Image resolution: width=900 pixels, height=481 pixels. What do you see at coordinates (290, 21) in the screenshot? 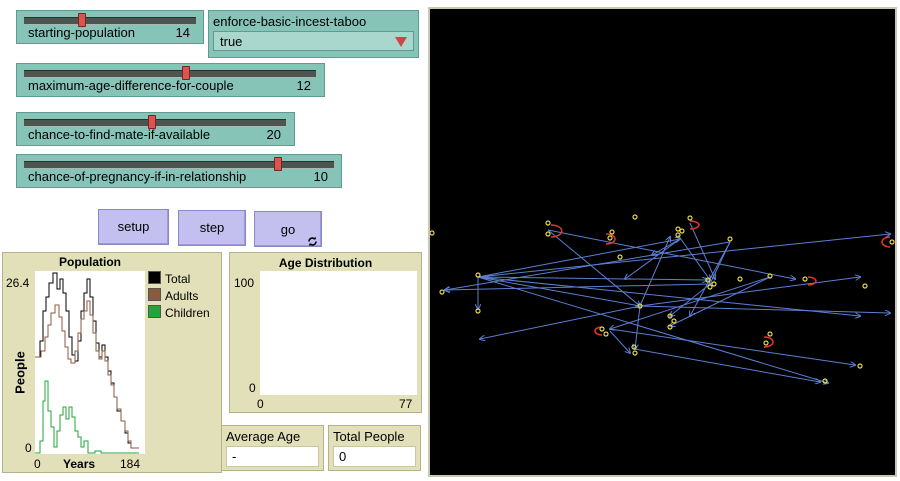
I see `chooser-label: enforce-basic-incest-taboo` at bounding box center [290, 21].